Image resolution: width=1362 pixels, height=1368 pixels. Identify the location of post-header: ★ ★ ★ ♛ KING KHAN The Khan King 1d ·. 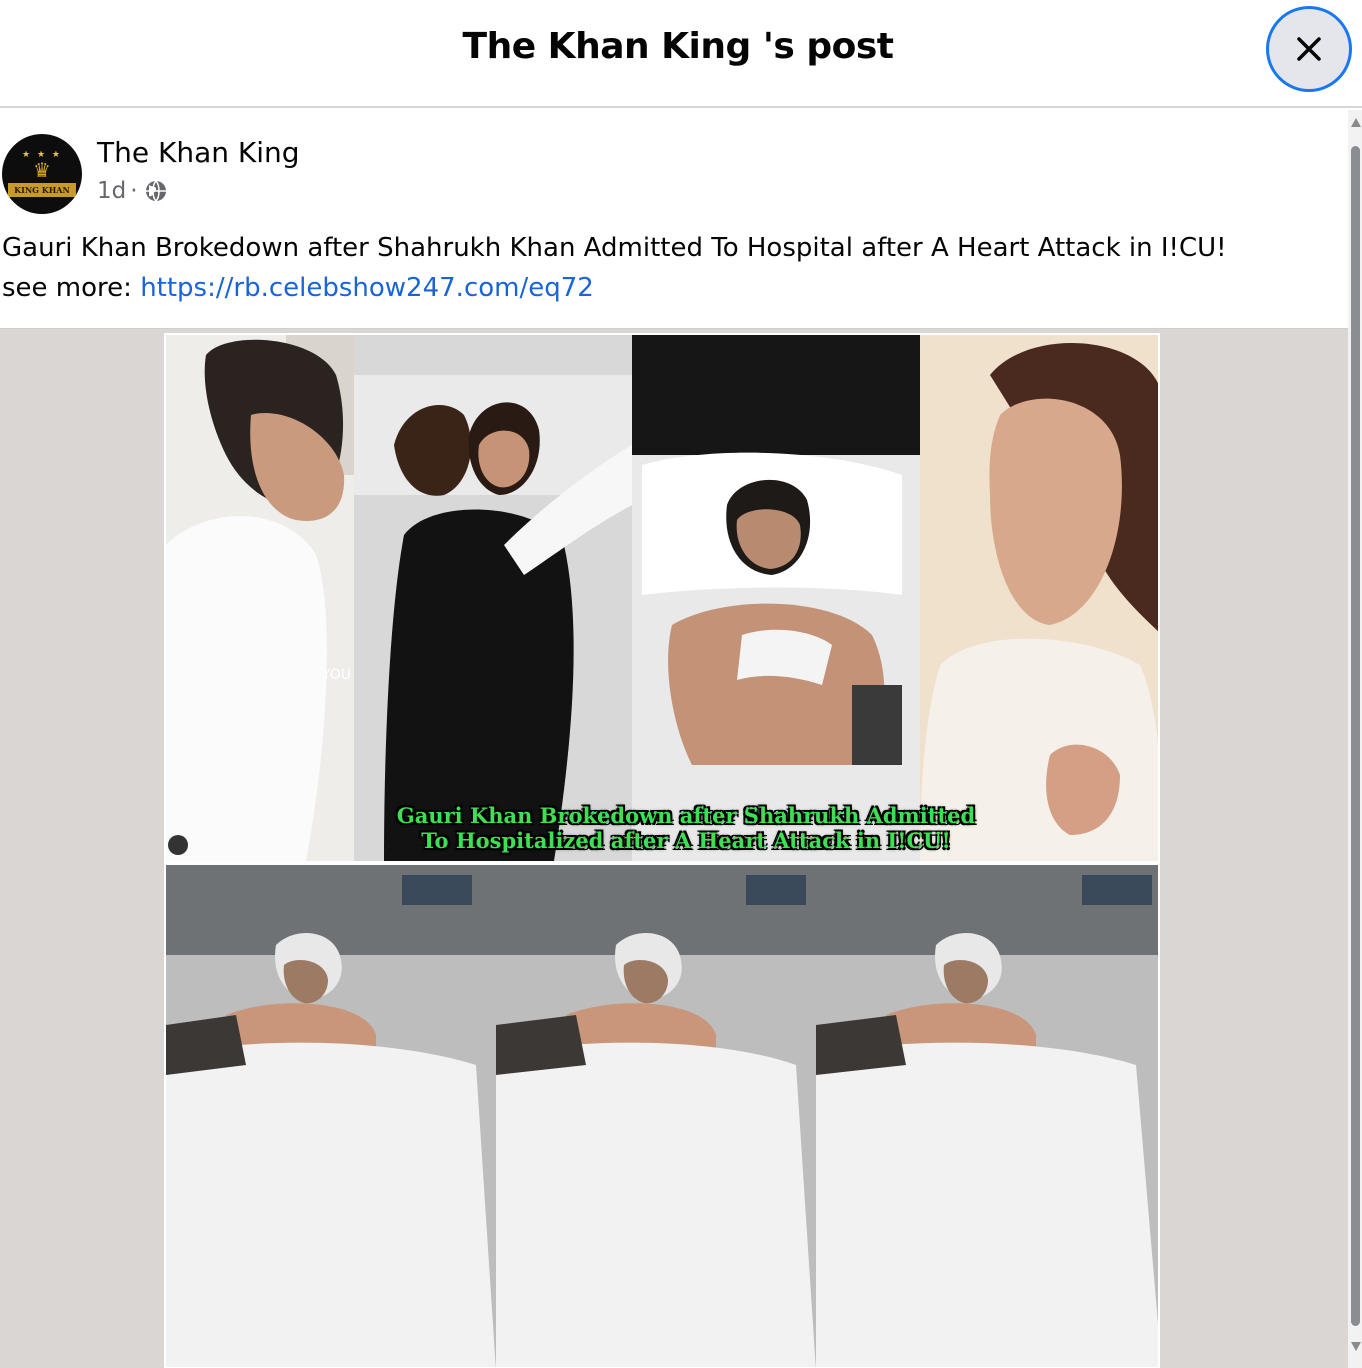
(674, 164).